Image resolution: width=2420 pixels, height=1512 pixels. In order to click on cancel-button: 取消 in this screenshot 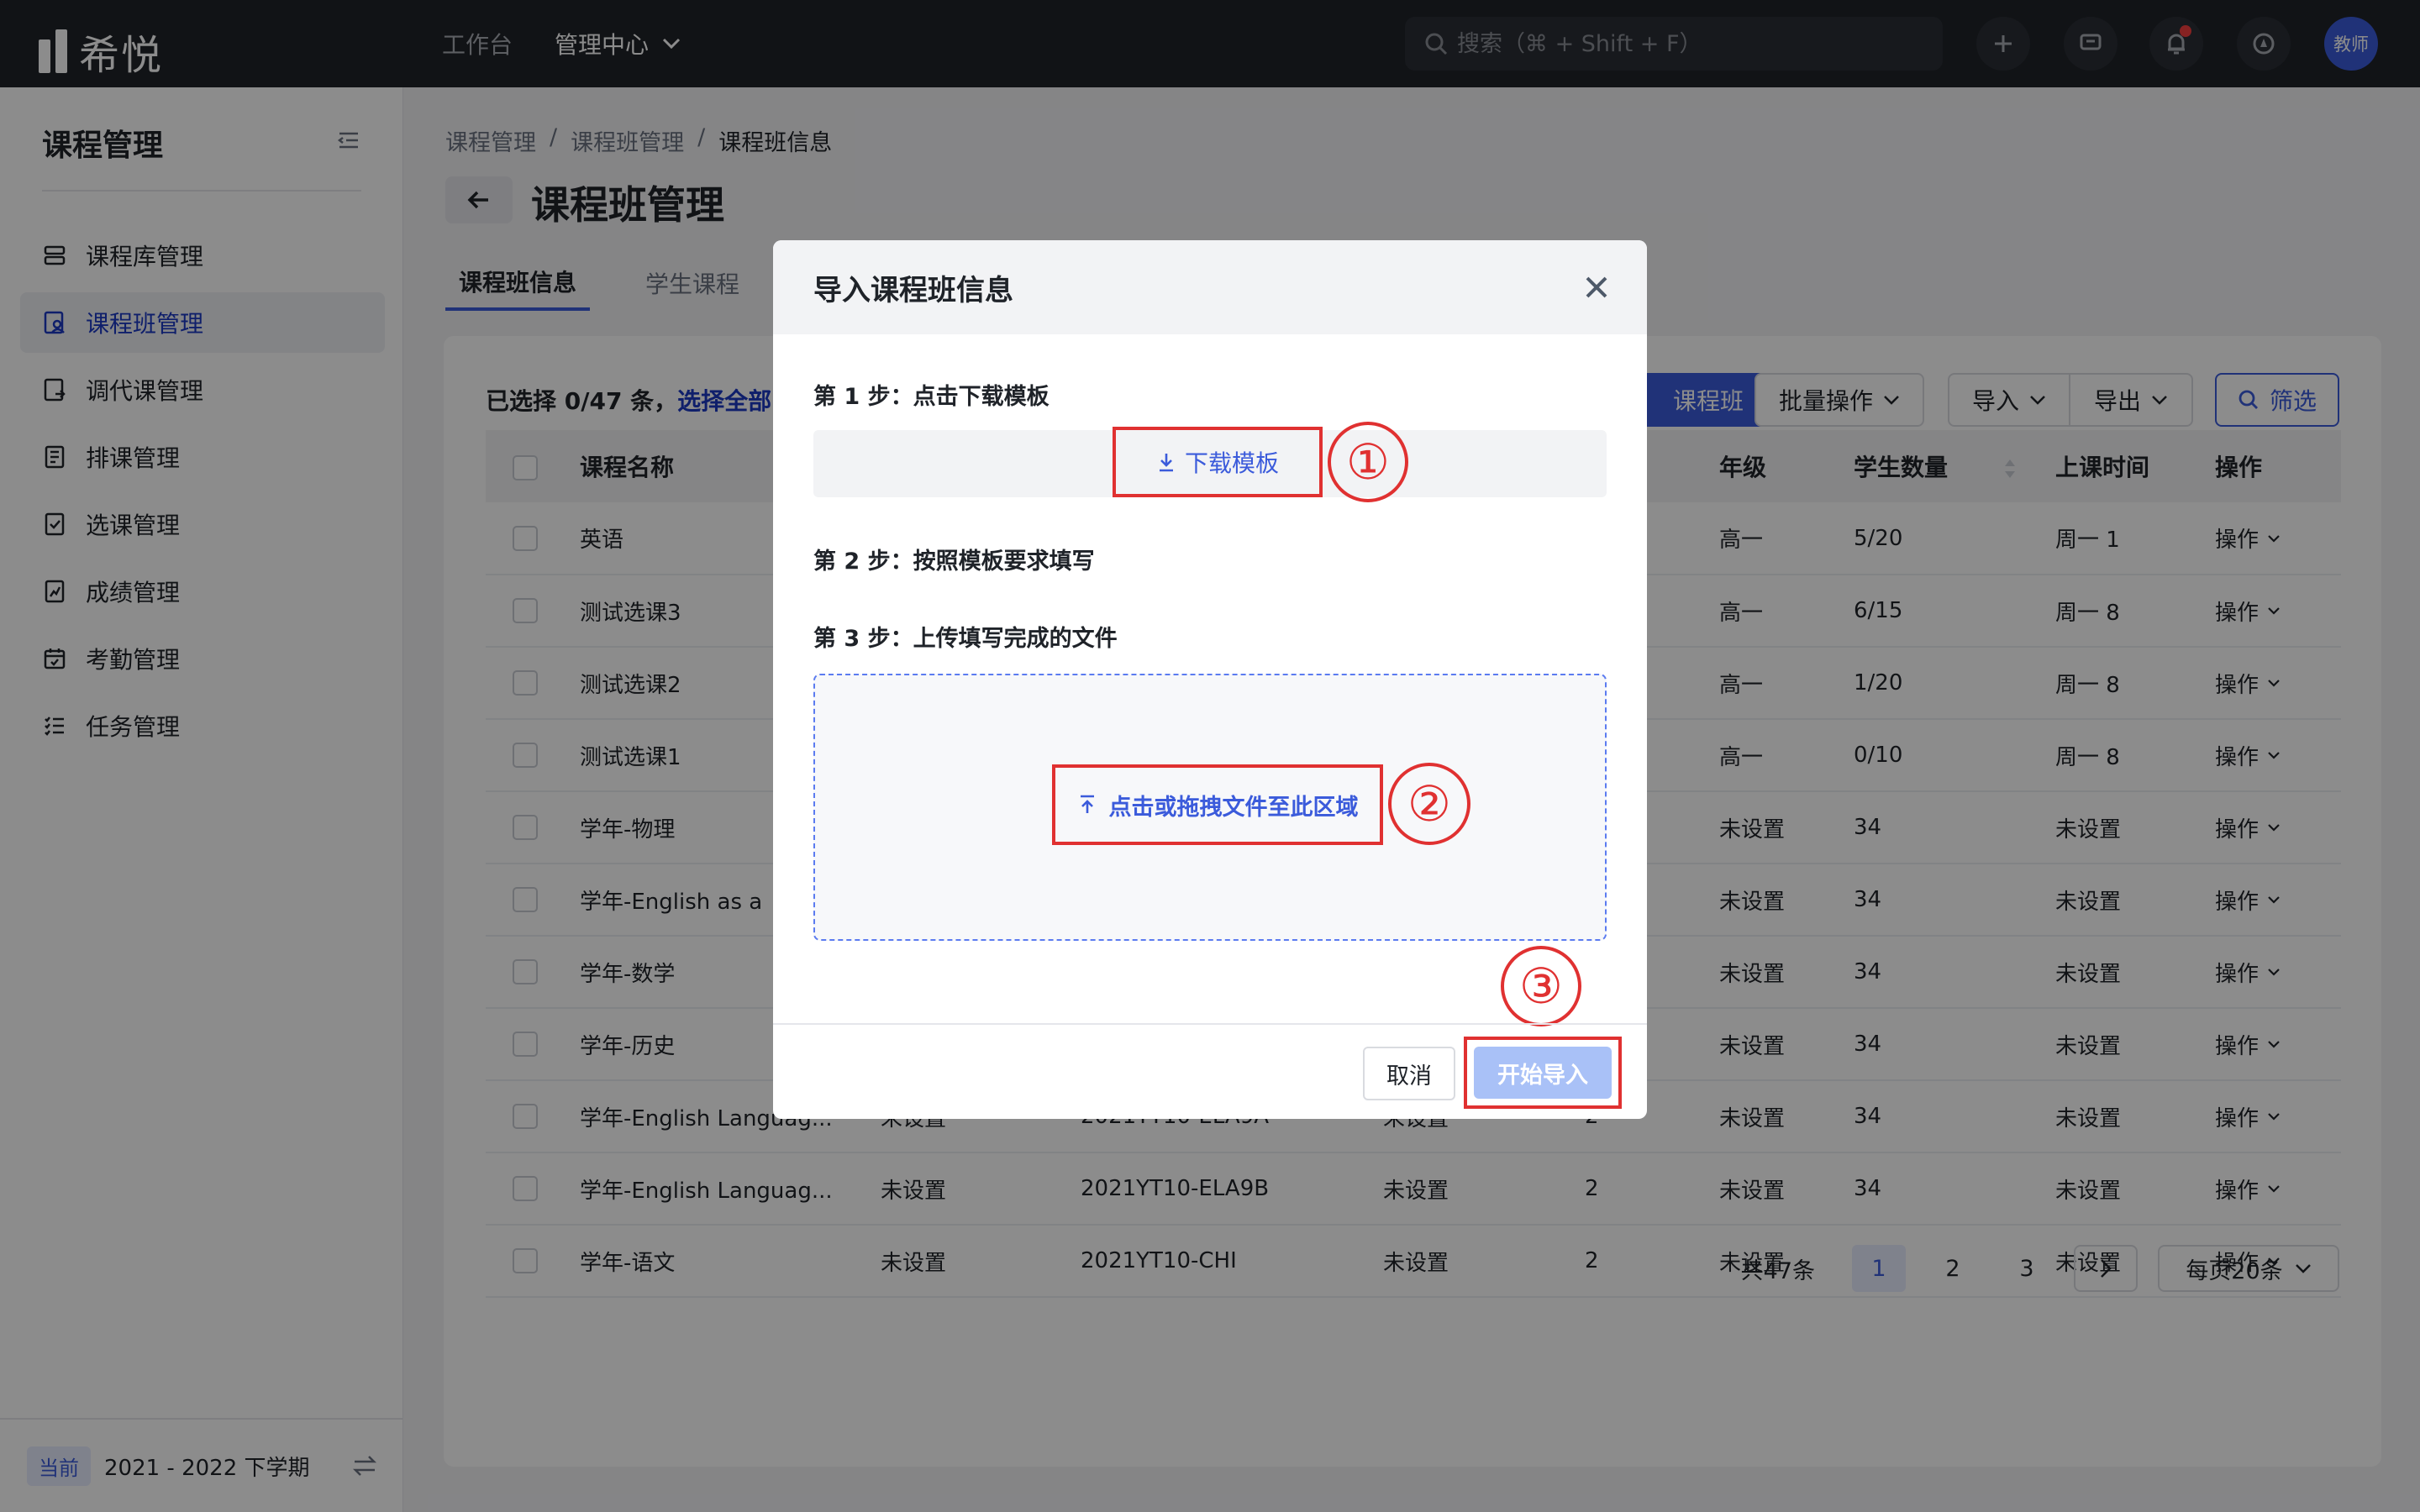, I will do `click(1409, 1073)`.